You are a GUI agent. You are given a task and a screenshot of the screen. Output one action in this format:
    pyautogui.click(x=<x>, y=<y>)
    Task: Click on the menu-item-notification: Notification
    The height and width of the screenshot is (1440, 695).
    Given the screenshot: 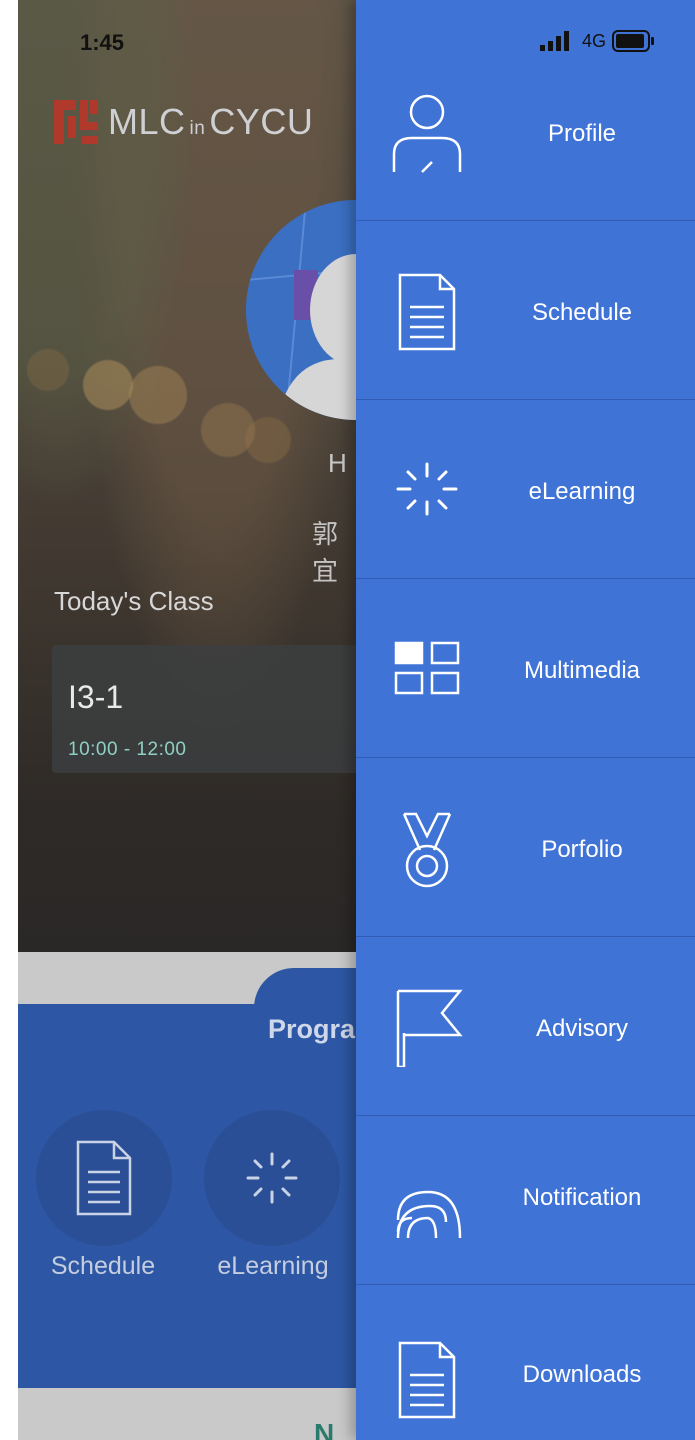 What is the action you would take?
    pyautogui.click(x=525, y=1200)
    